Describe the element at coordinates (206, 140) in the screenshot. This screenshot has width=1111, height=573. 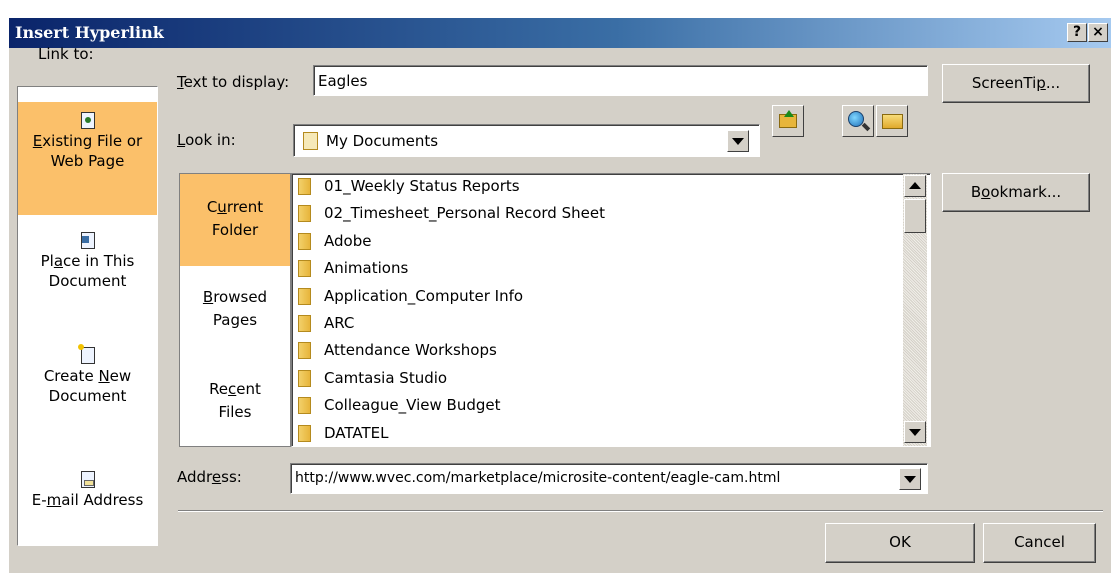
I see `look-in-label: Look in:` at that location.